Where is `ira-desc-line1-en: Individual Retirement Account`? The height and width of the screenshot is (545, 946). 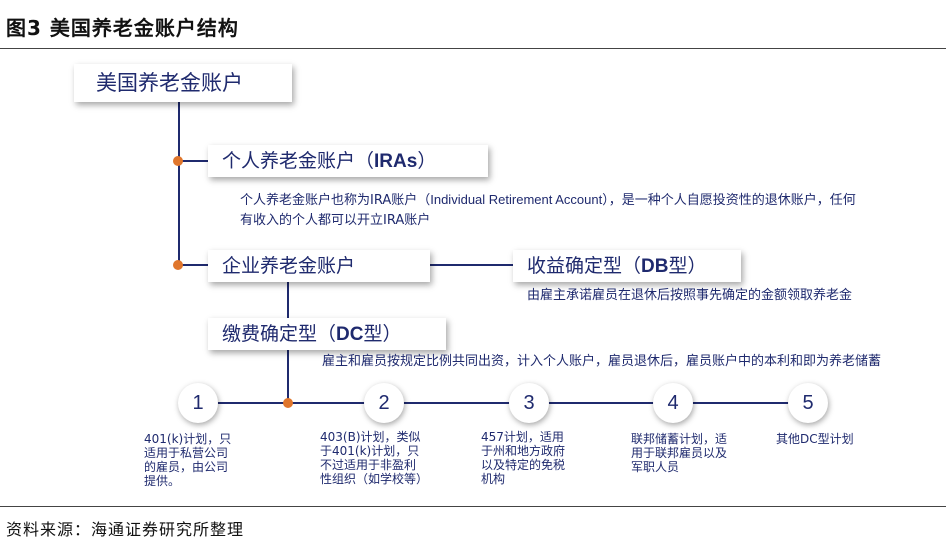
ira-desc-line1-en: Individual Retirement Account is located at coordinates (516, 199).